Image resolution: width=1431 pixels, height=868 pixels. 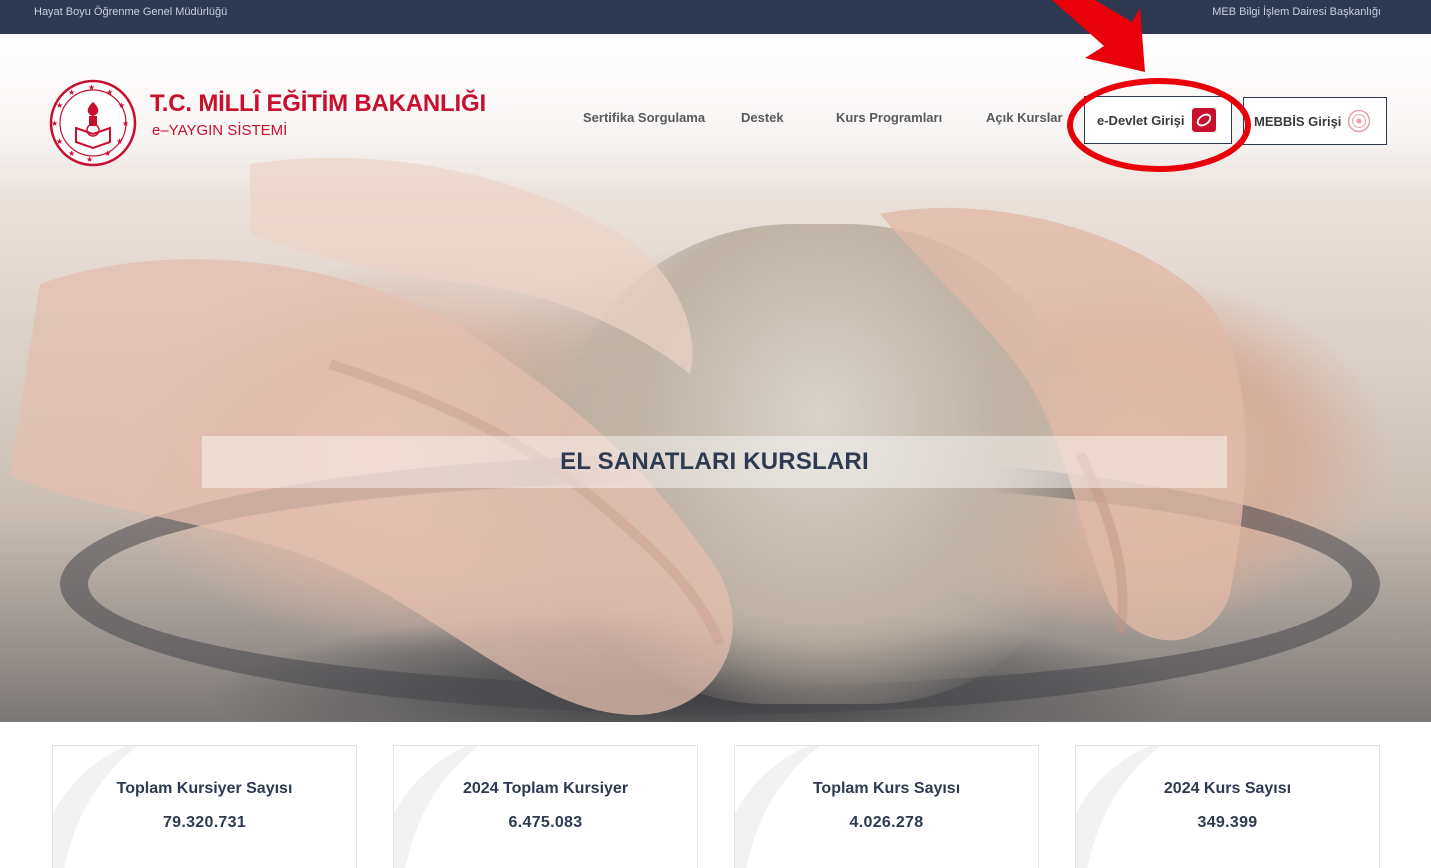 What do you see at coordinates (1296, 12) in the screenshot?
I see `it-department-link: MEB Bilgi İşlem Dairesi Başkanlığı` at bounding box center [1296, 12].